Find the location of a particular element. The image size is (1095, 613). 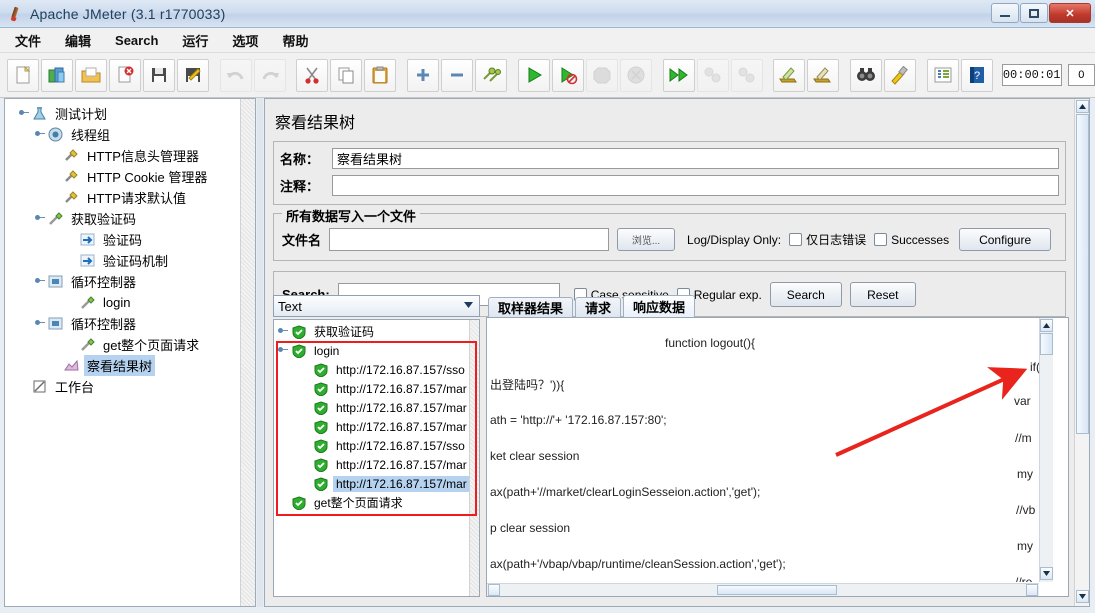

panel-vertical-scrollbar is located at coordinates (1081, 352).